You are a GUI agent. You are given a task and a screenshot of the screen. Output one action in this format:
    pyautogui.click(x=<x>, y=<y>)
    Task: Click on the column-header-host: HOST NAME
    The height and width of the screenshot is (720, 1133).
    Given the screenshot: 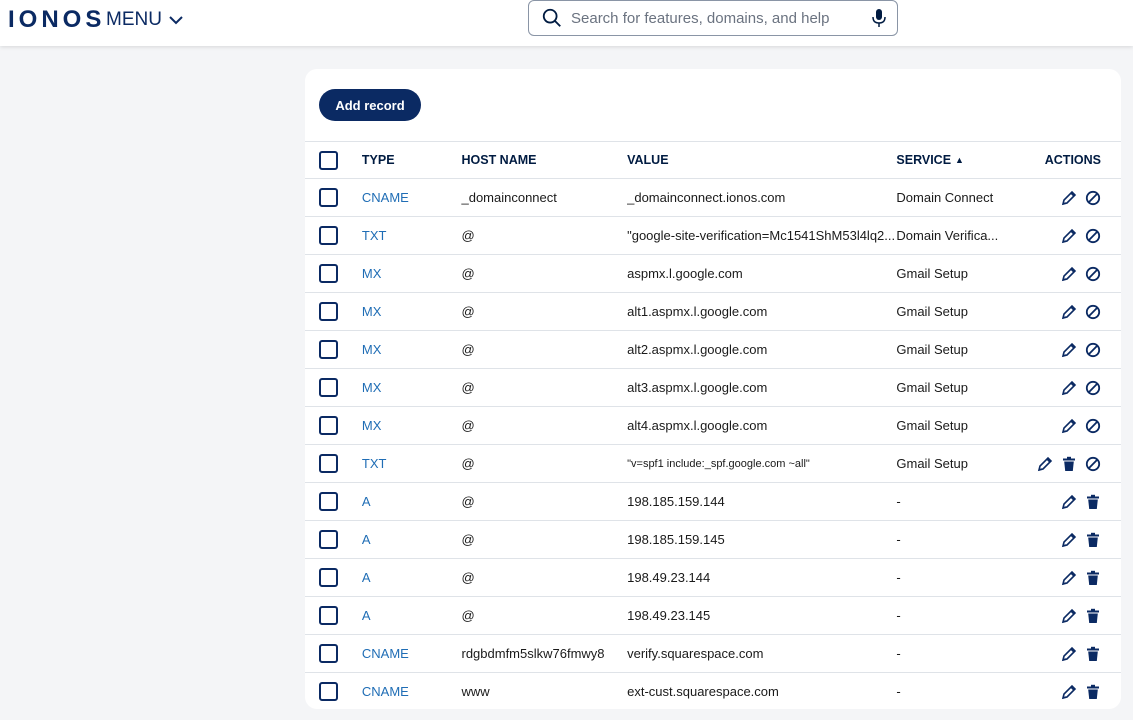 What is the action you would take?
    pyautogui.click(x=544, y=160)
    